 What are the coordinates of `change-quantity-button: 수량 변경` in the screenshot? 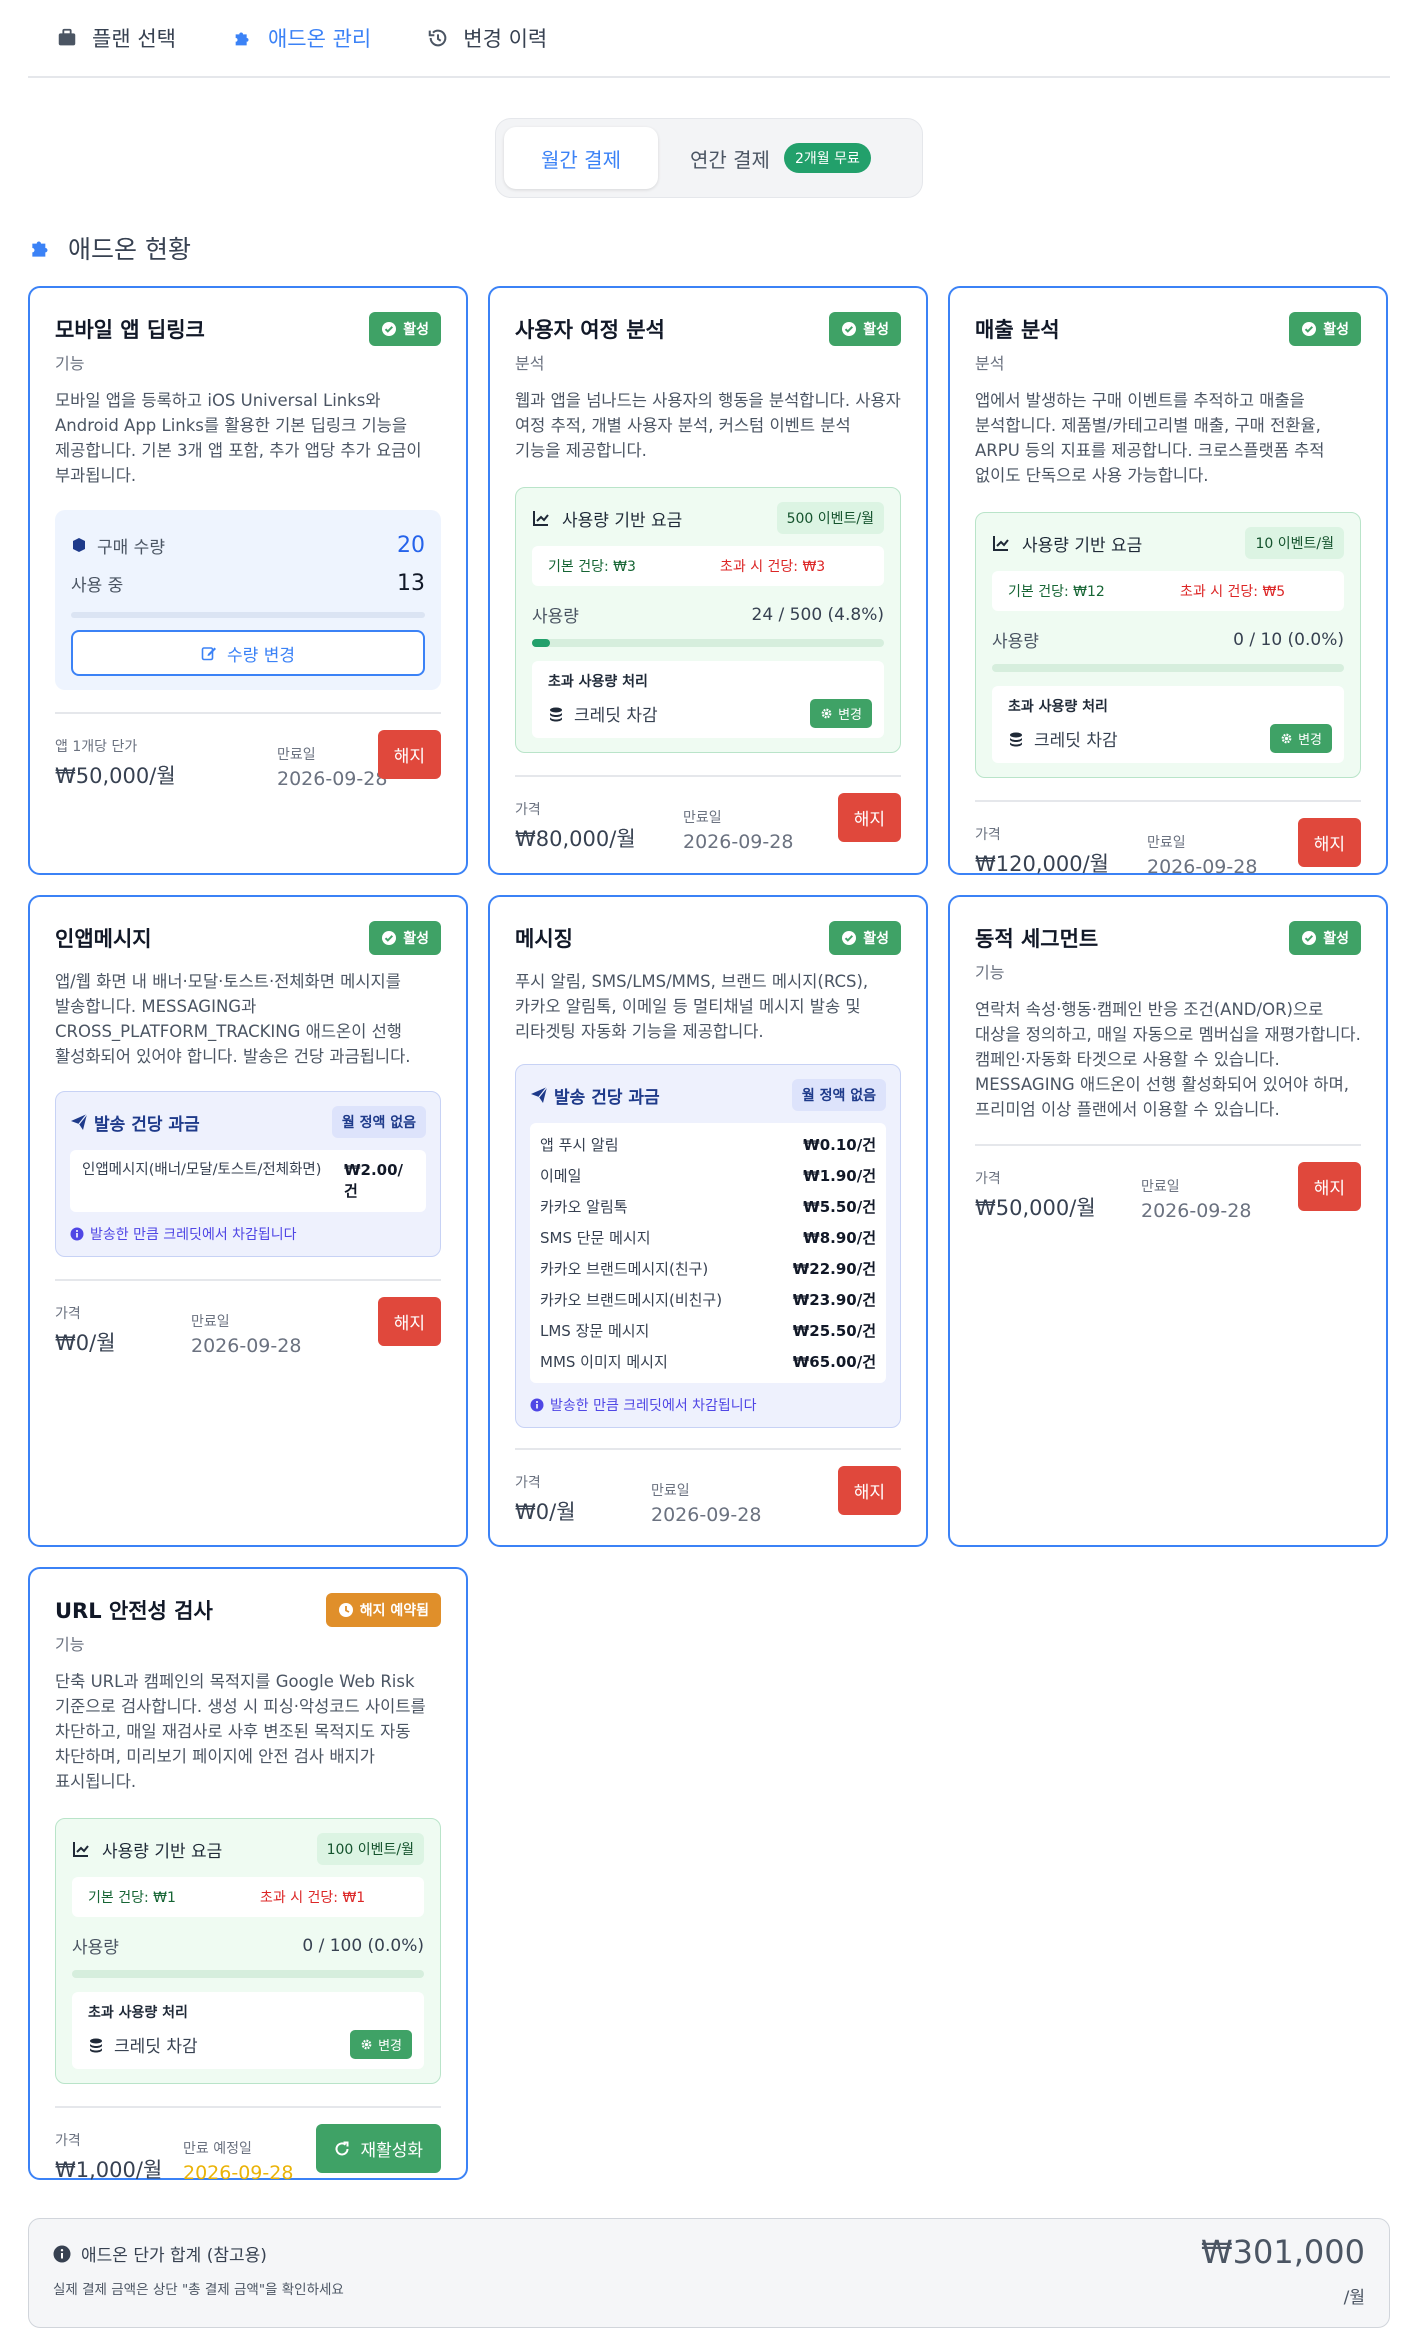 It's located at (248, 653).